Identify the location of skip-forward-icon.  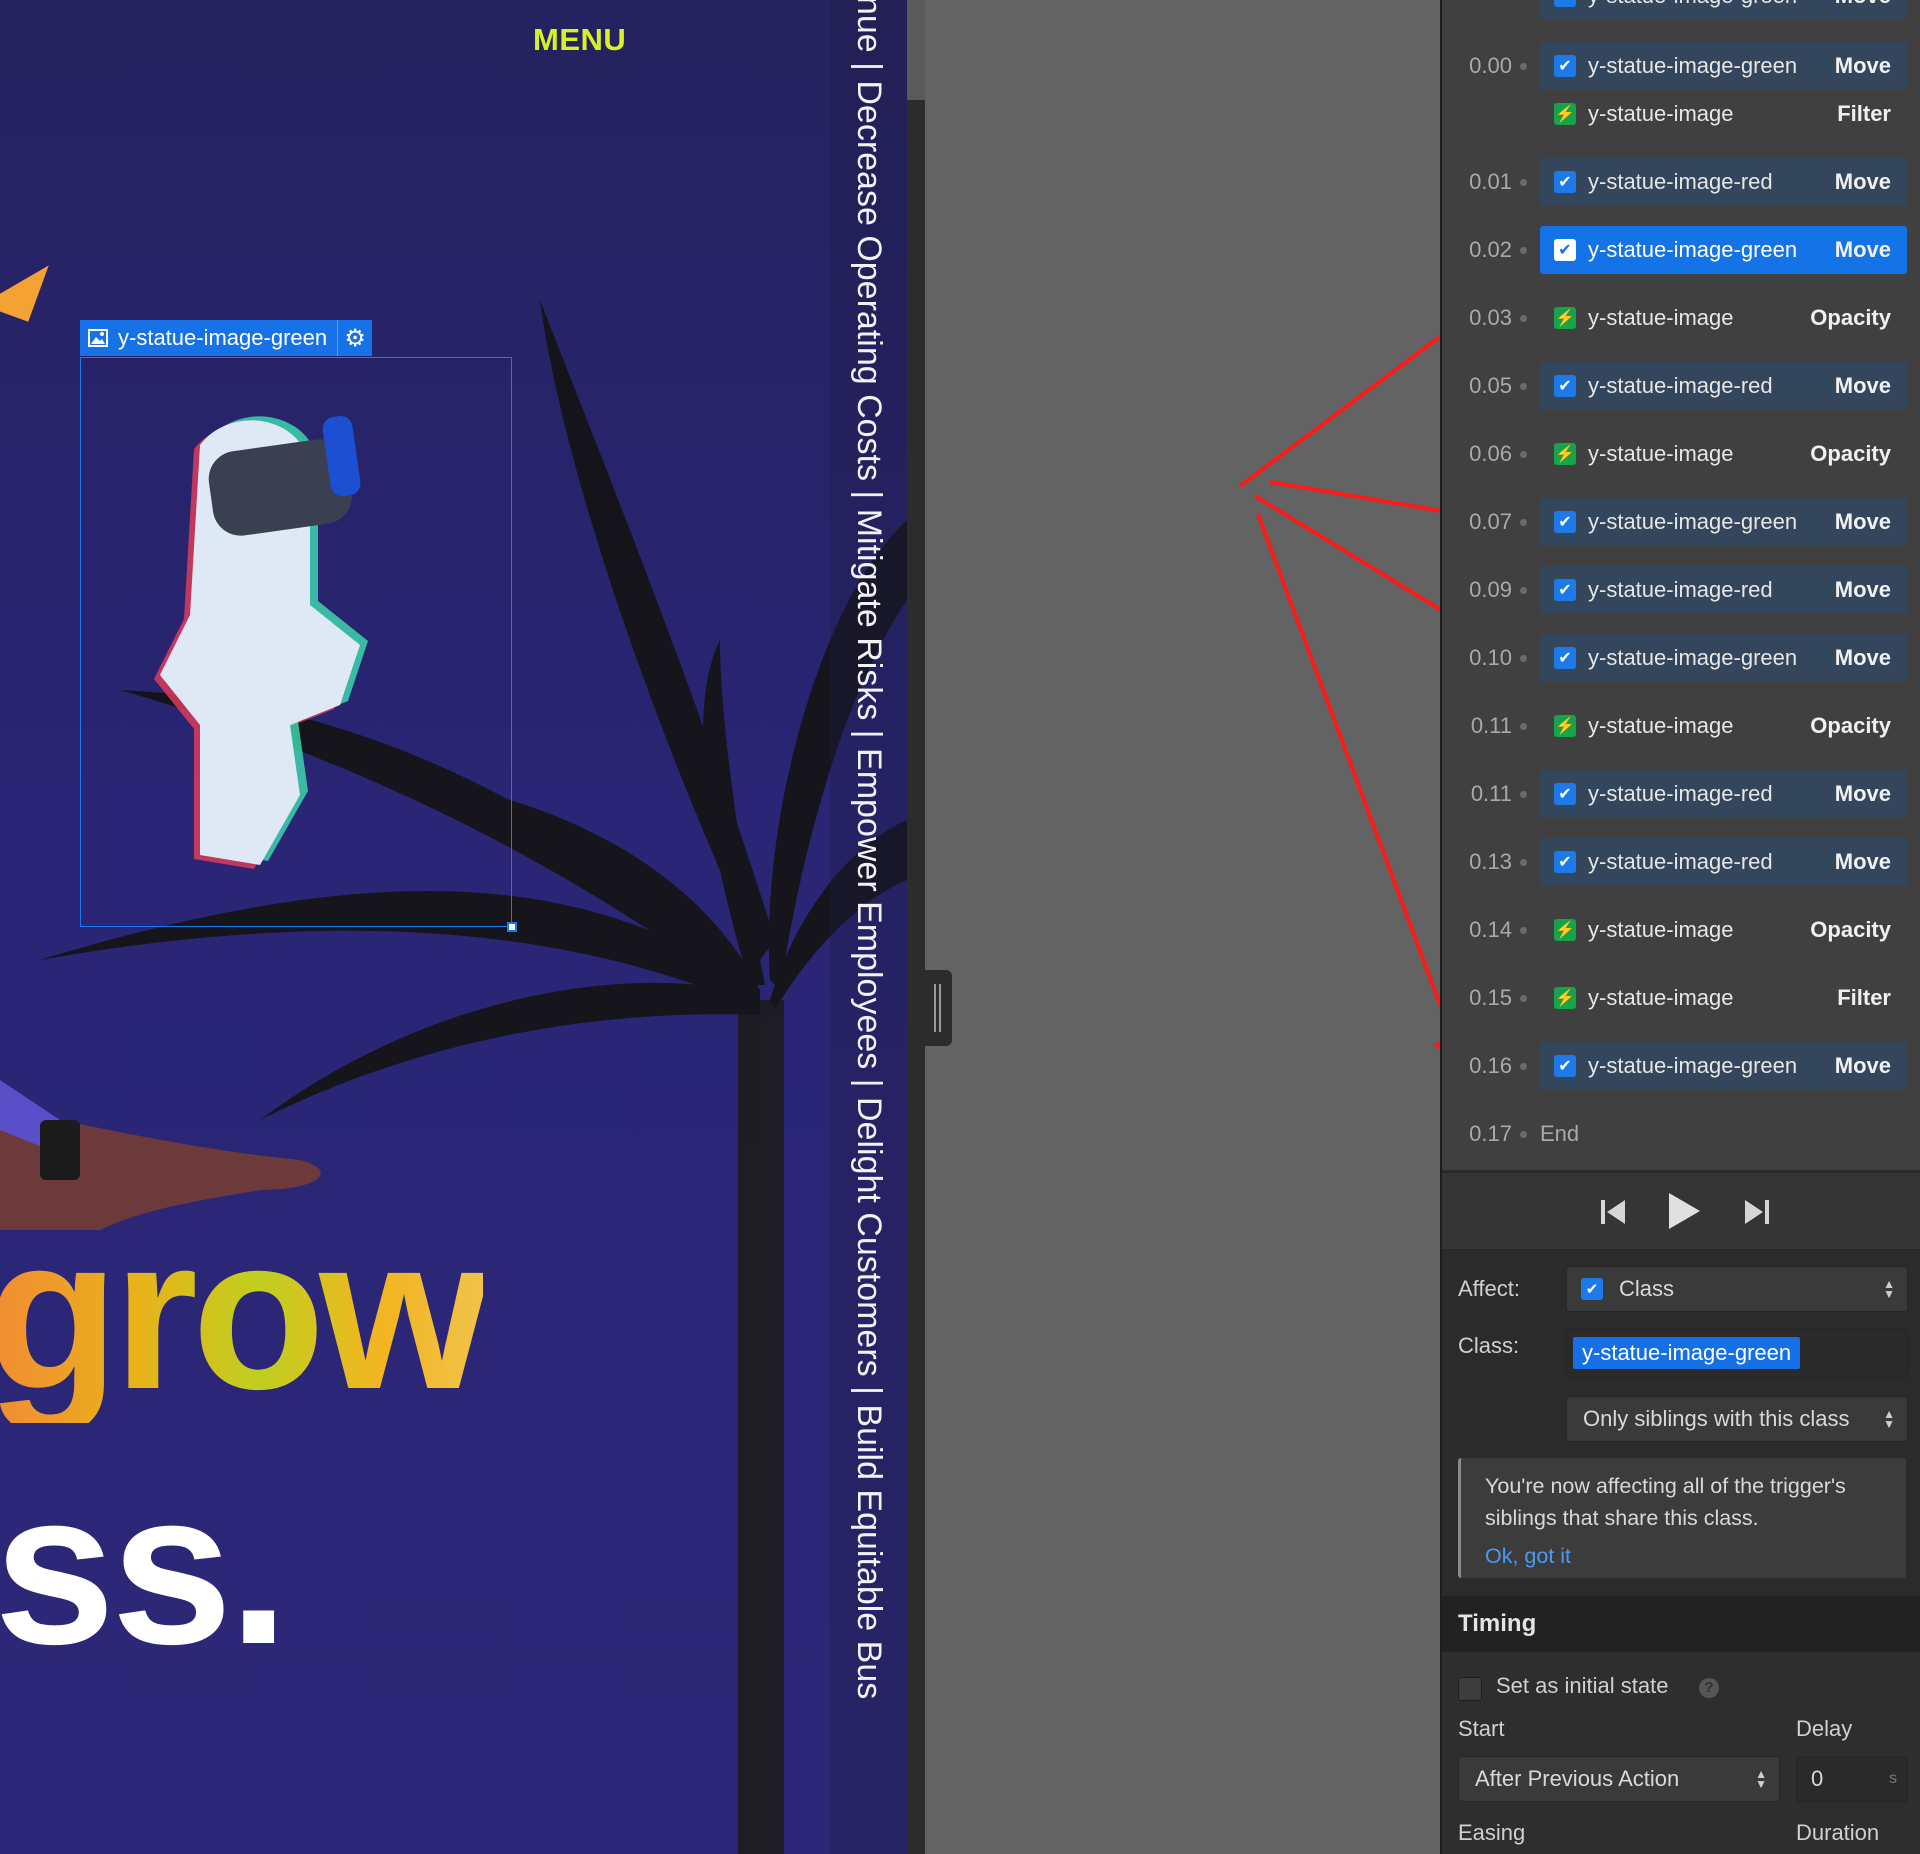
(1757, 1212).